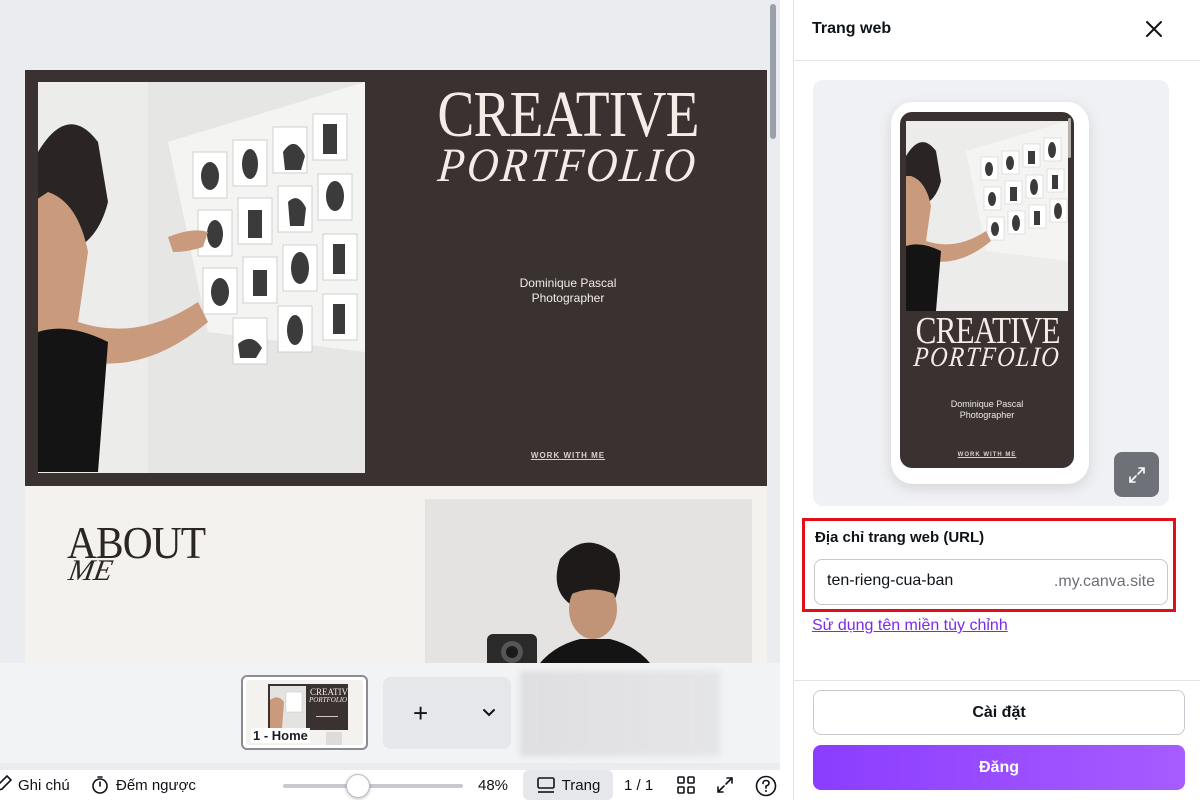  Describe the element at coordinates (987, 357) in the screenshot. I see `preview-subtitle: PORTFOLIO` at that location.